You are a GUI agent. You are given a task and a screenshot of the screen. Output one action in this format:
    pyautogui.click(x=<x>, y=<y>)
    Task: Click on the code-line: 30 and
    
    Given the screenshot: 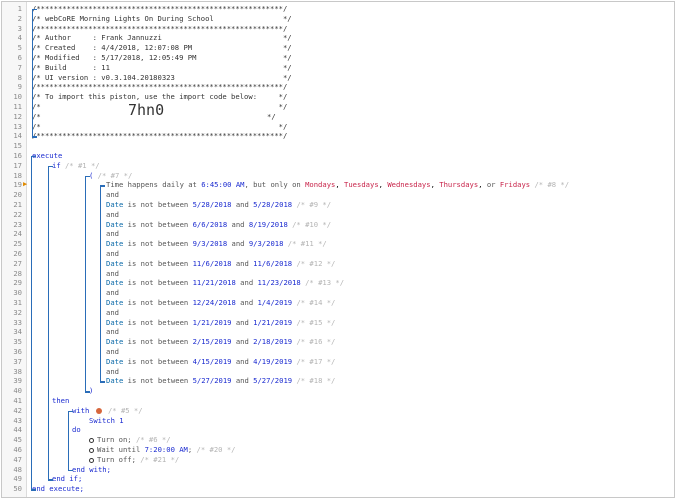 What is the action you would take?
    pyautogui.click(x=337, y=293)
    